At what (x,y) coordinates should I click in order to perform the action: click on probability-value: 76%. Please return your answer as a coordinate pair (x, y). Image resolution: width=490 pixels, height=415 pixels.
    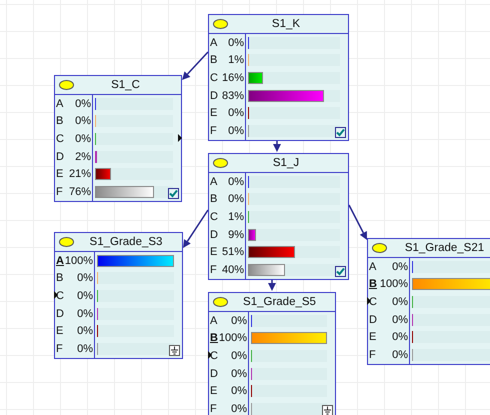
    Looking at the image, I should click on (79, 192).